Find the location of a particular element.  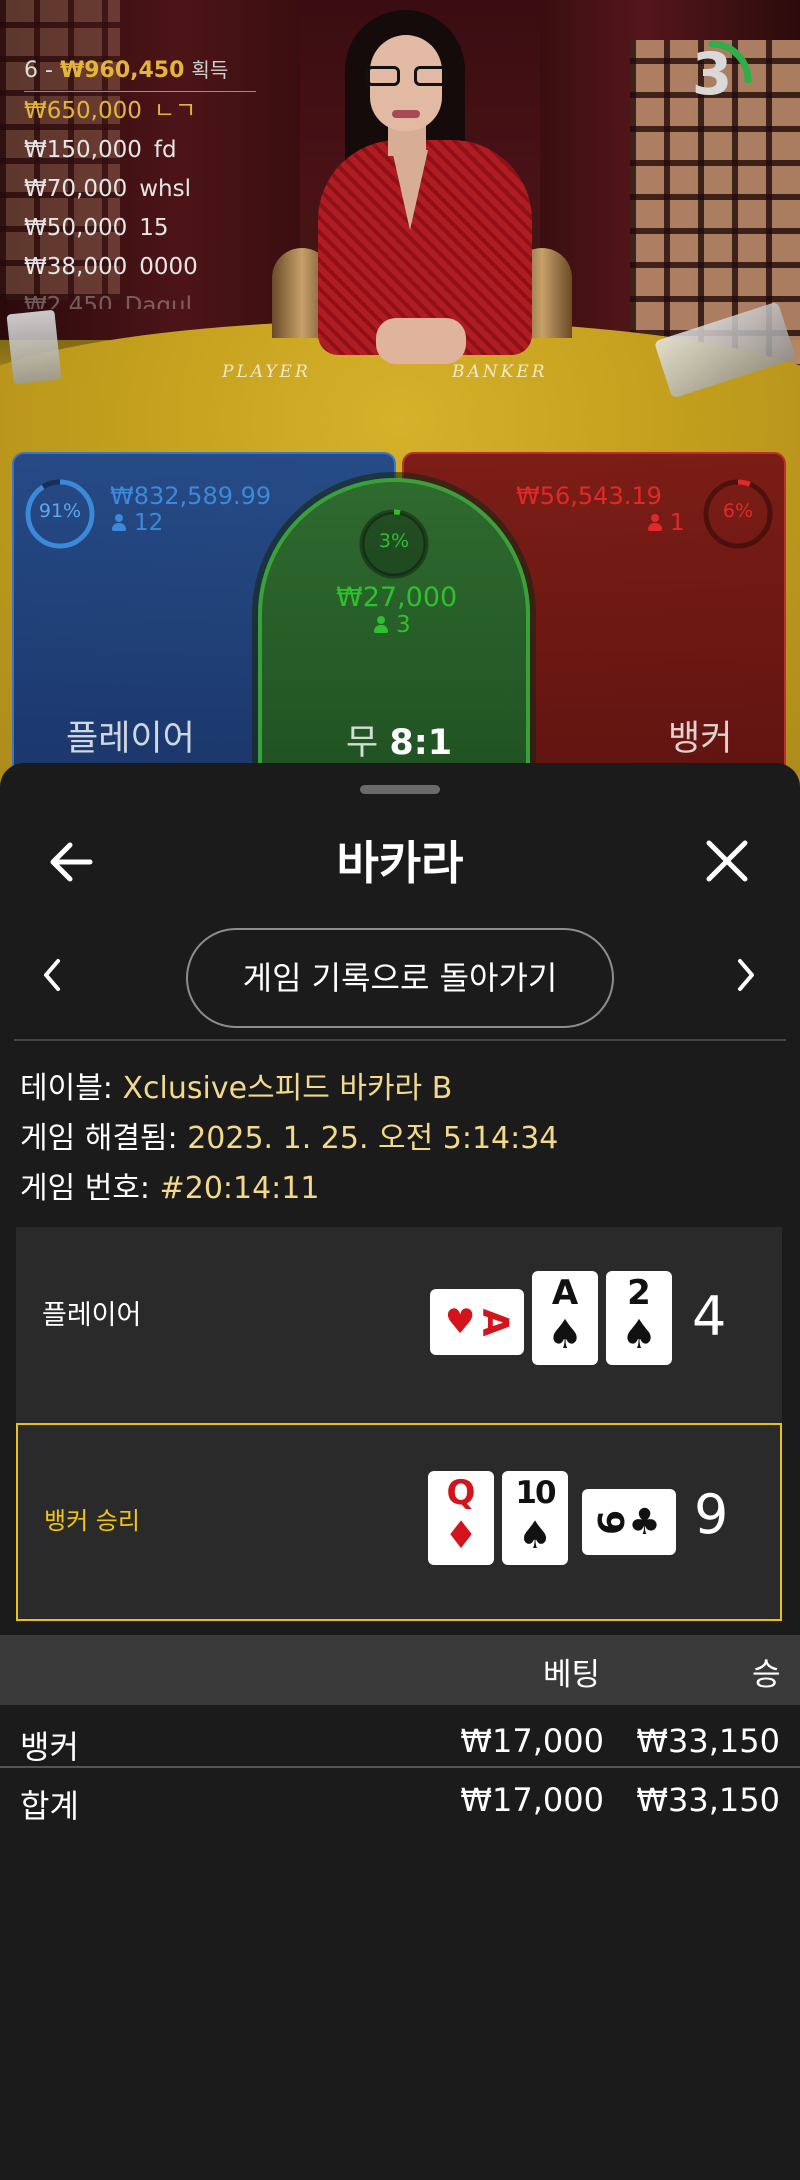

banker-bettor-count: 1 is located at coordinates (677, 523).